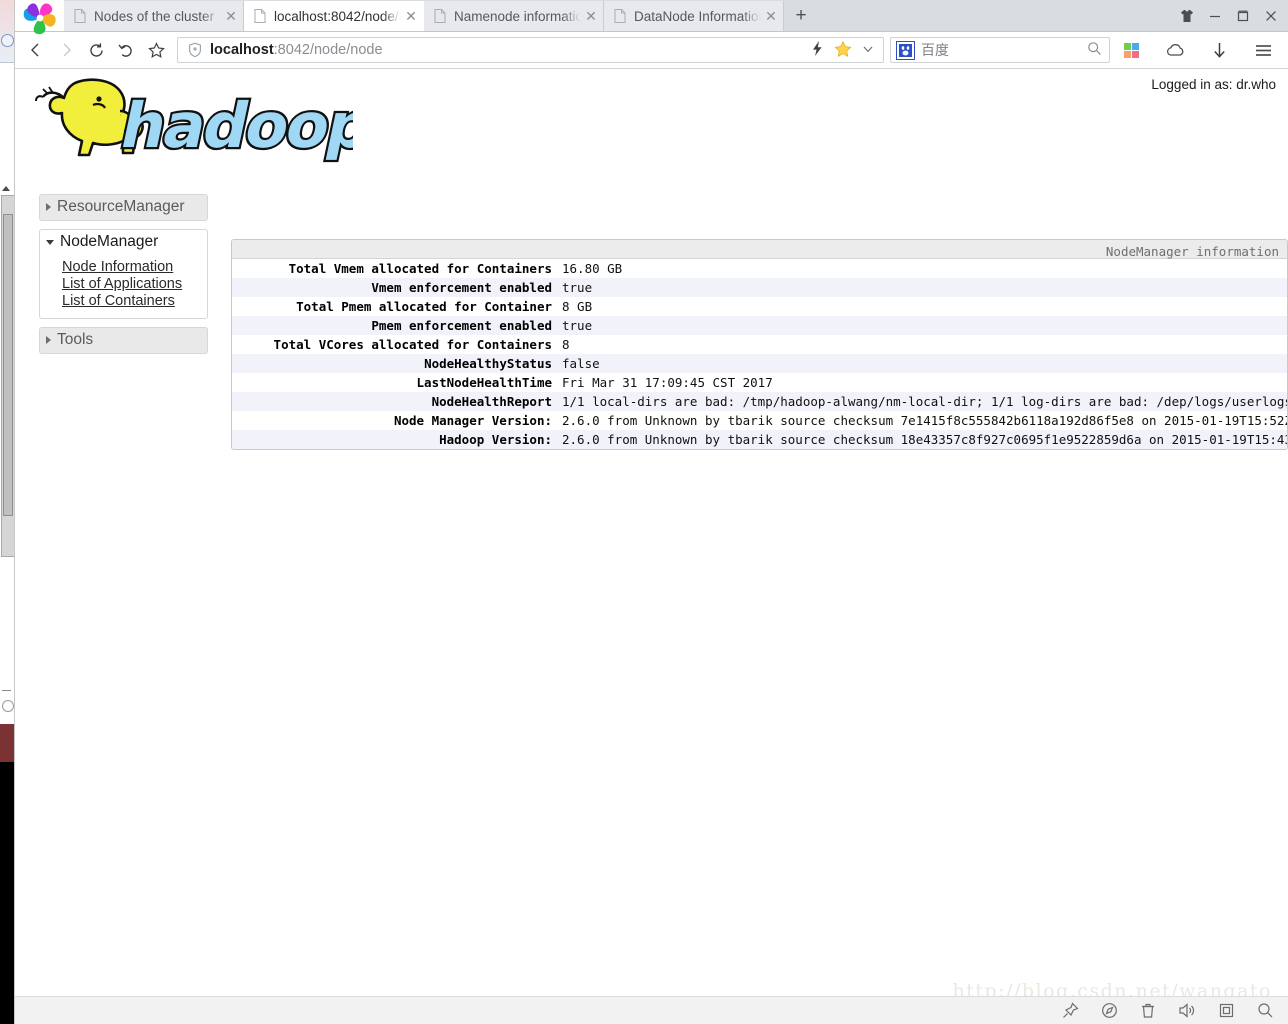 This screenshot has width=1288, height=1024. What do you see at coordinates (8, 365) in the screenshot?
I see `background-scrollbar-thumb` at bounding box center [8, 365].